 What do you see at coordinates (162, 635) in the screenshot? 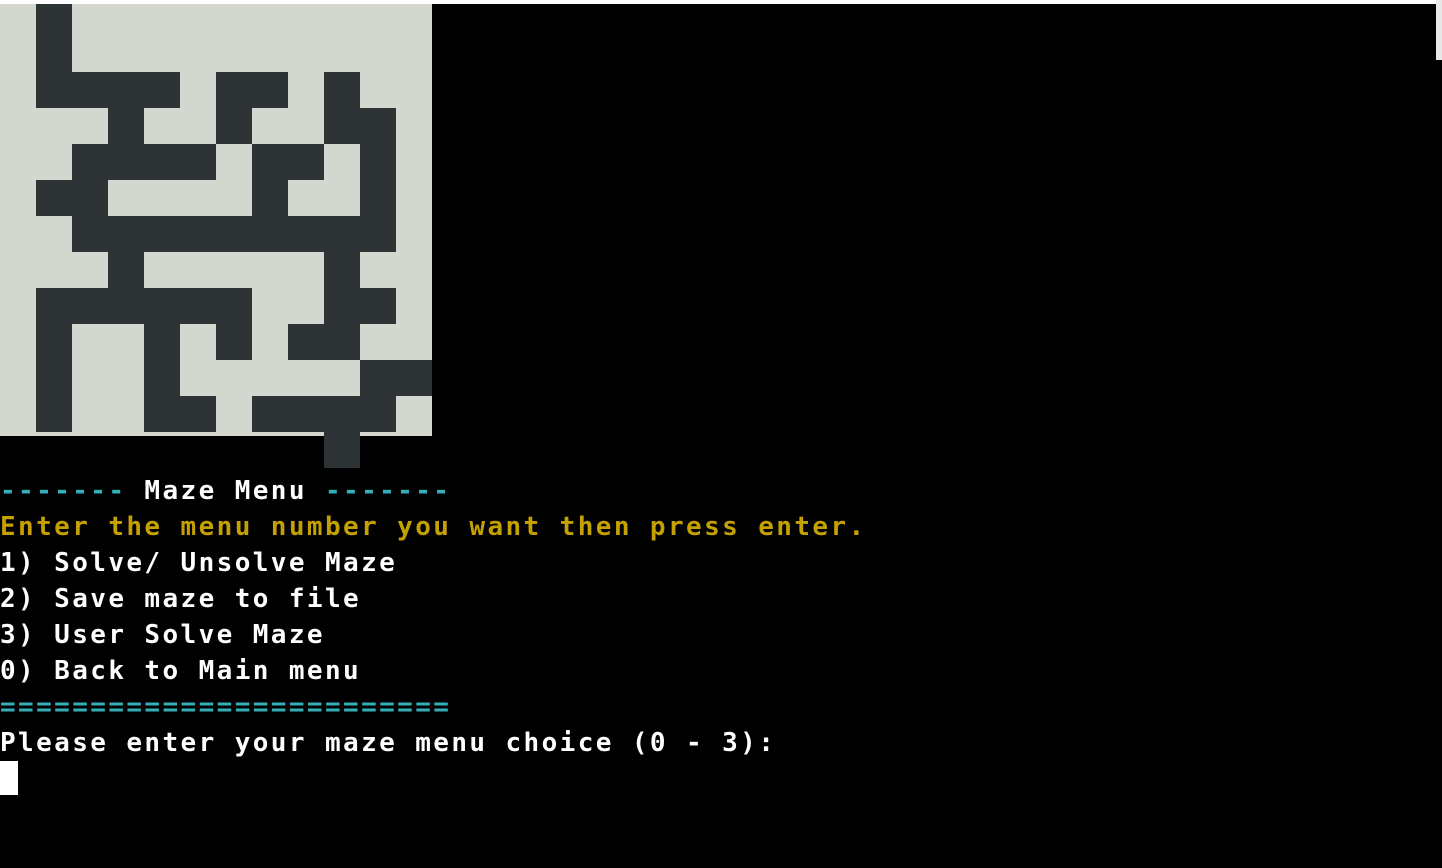
I see `menu-option-user-solve: 3) User Solve Maze` at bounding box center [162, 635].